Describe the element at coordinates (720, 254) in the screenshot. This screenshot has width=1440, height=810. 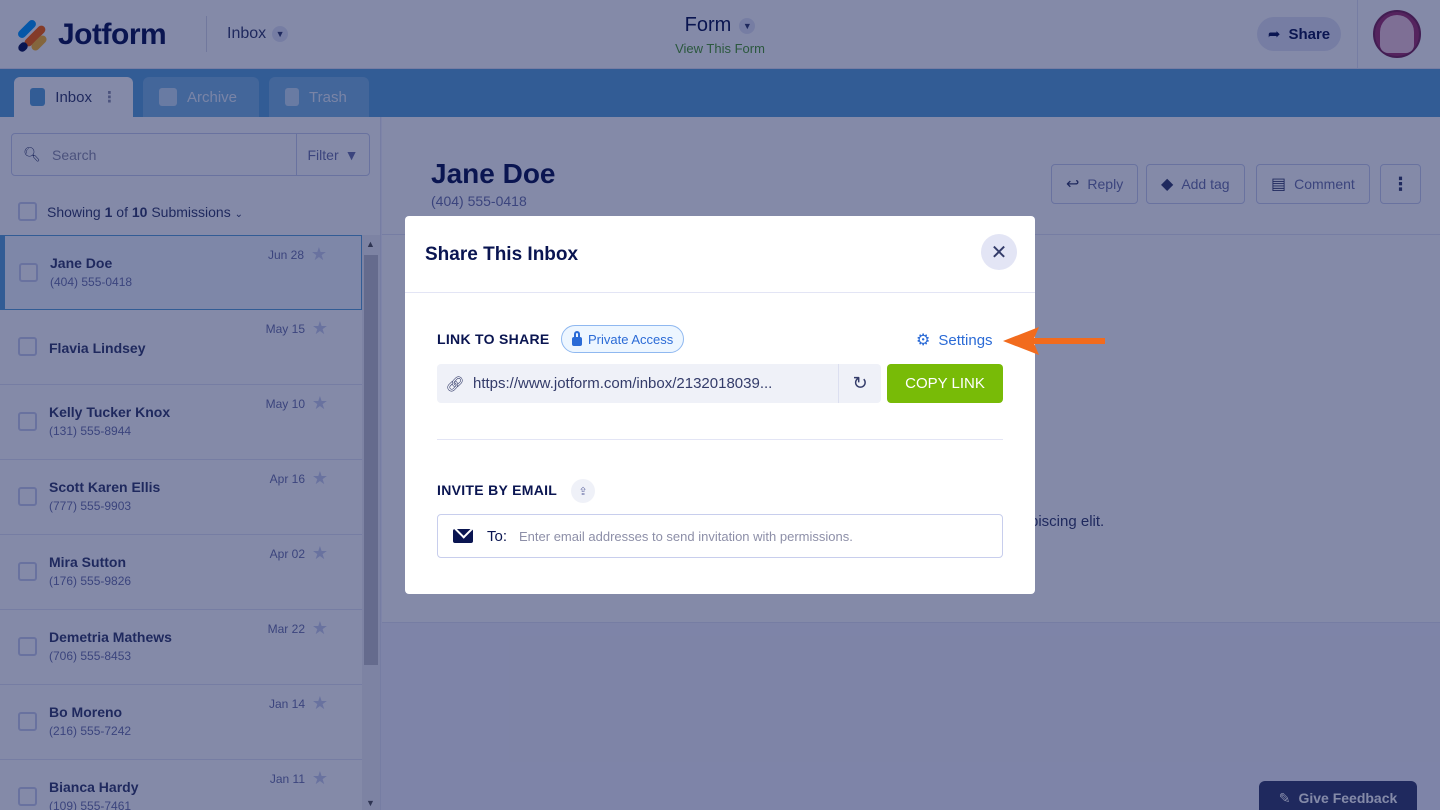
I see `modal-header: Share This Inbox ✕` at that location.